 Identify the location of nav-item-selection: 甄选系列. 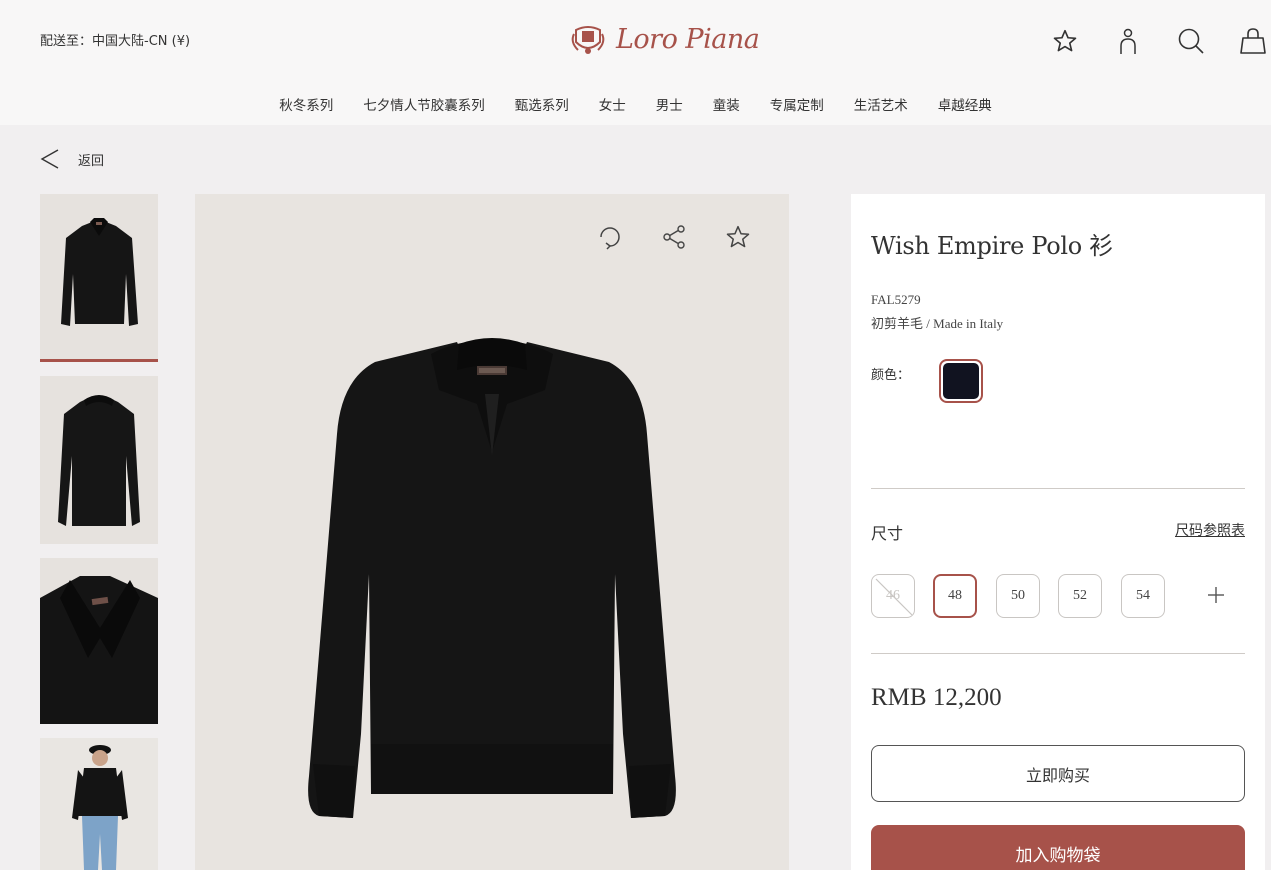
(542, 104).